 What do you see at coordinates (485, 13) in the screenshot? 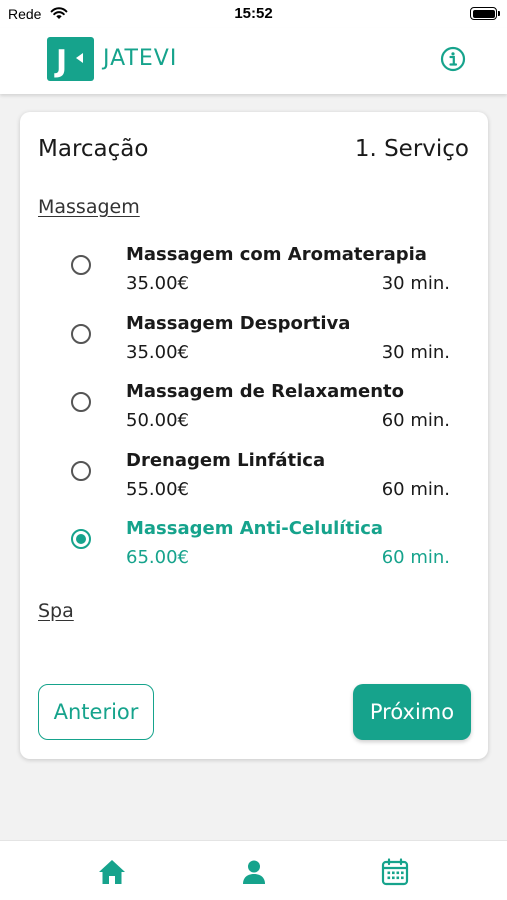
I see `battery-icon` at bounding box center [485, 13].